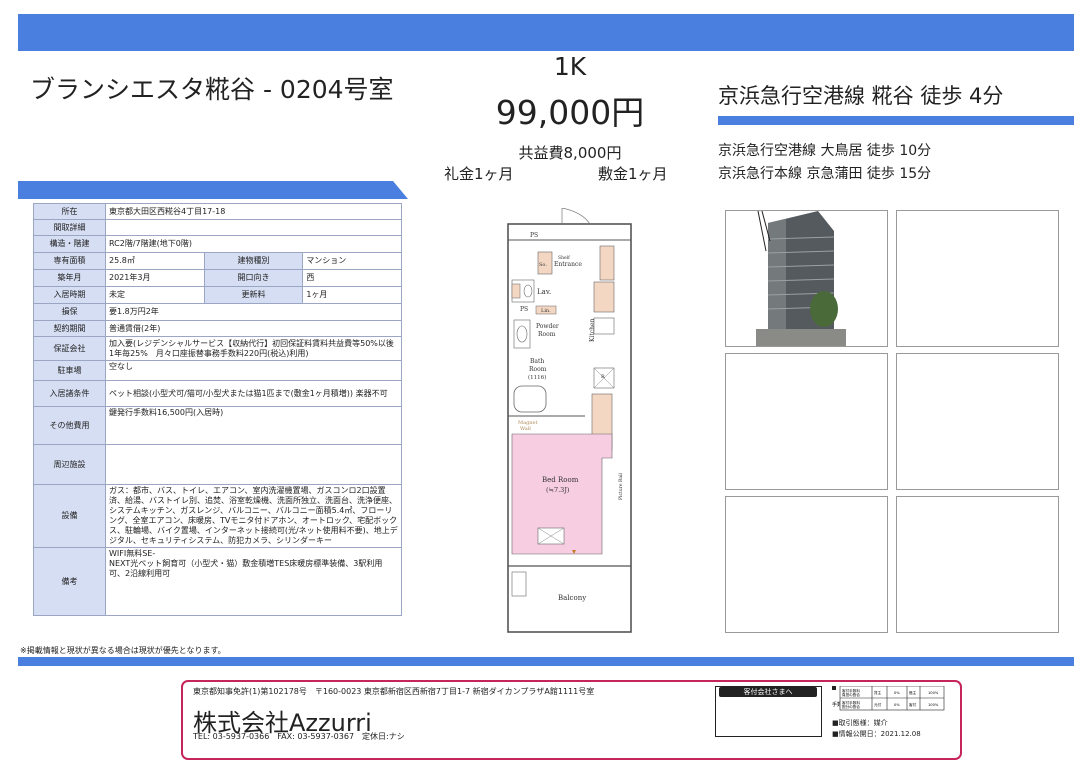 Image resolution: width=1091 pixels, height=767 pixels. I want to click on fp-wall: Wall, so click(525, 429).